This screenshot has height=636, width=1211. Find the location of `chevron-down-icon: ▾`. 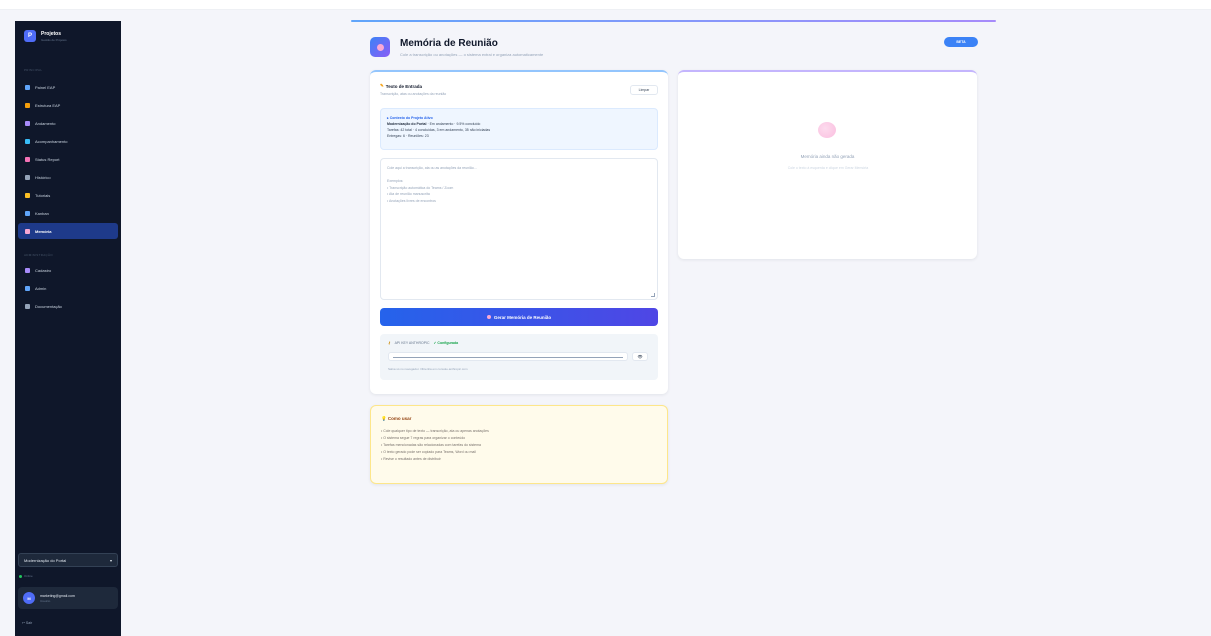

chevron-down-icon: ▾ is located at coordinates (110, 560).